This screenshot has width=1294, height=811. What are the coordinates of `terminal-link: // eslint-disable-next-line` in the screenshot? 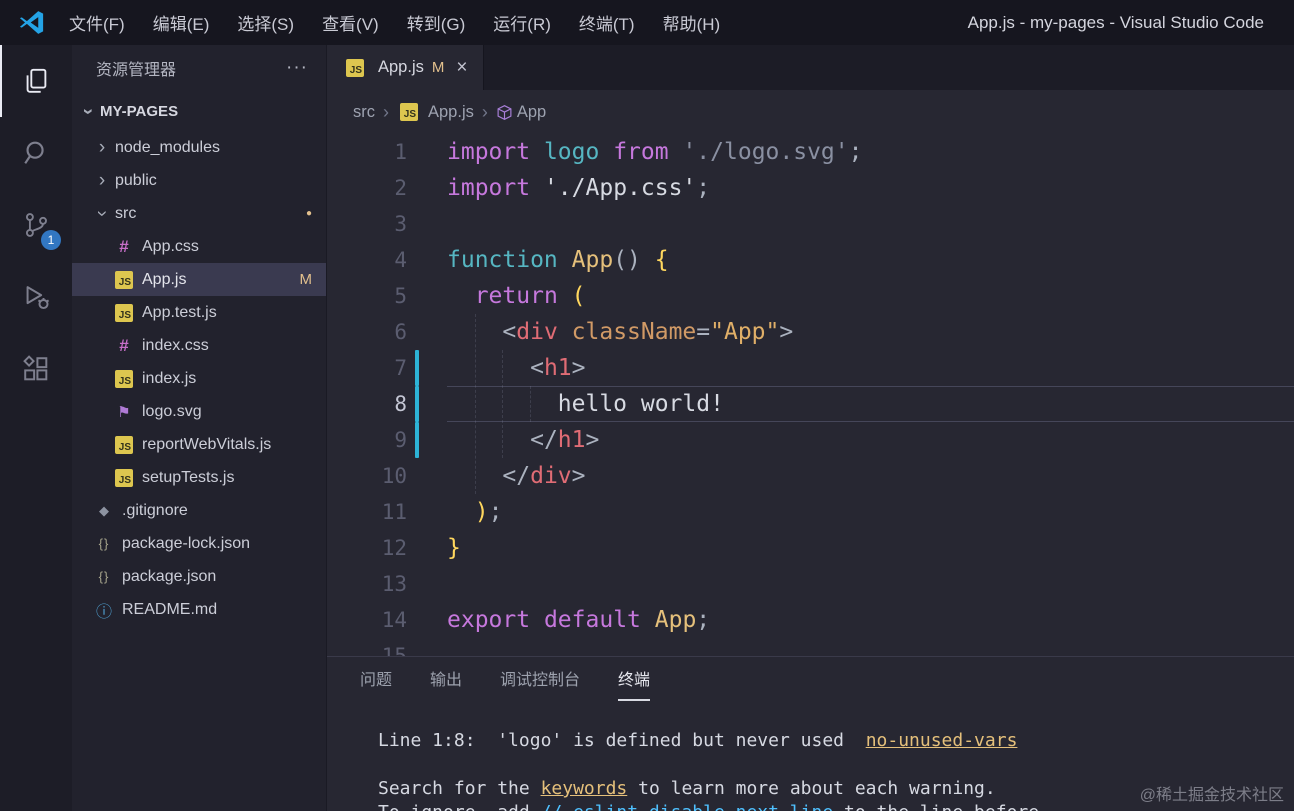 It's located at (687, 806).